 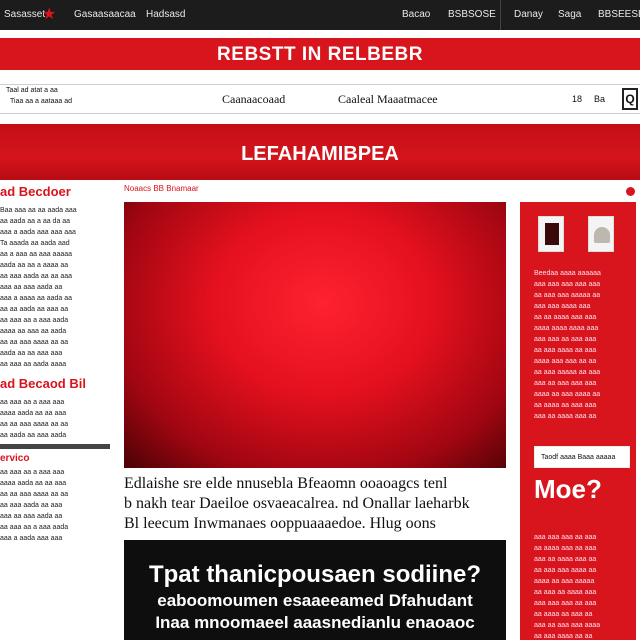 What do you see at coordinates (24, 14) in the screenshot?
I see `topbar-item: Sasasset` at bounding box center [24, 14].